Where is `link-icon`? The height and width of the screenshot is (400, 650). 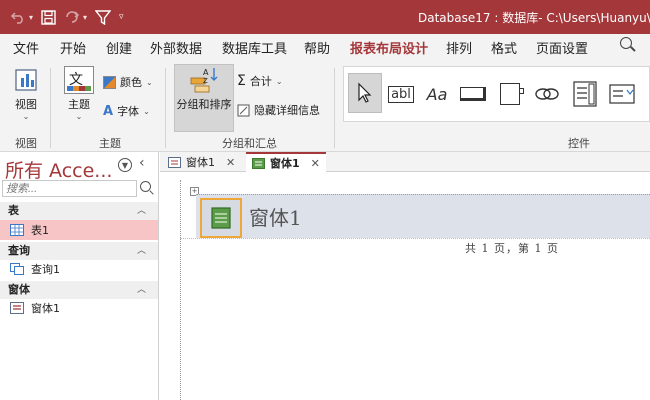
link-icon is located at coordinates (547, 94).